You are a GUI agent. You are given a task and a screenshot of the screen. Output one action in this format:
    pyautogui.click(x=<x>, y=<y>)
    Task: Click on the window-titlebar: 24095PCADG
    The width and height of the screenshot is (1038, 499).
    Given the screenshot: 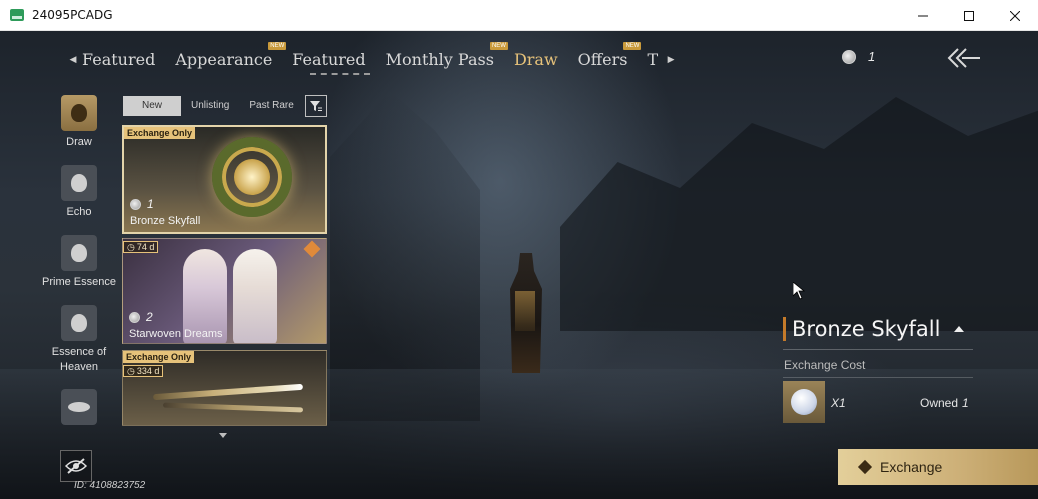 What is the action you would take?
    pyautogui.click(x=519, y=15)
    